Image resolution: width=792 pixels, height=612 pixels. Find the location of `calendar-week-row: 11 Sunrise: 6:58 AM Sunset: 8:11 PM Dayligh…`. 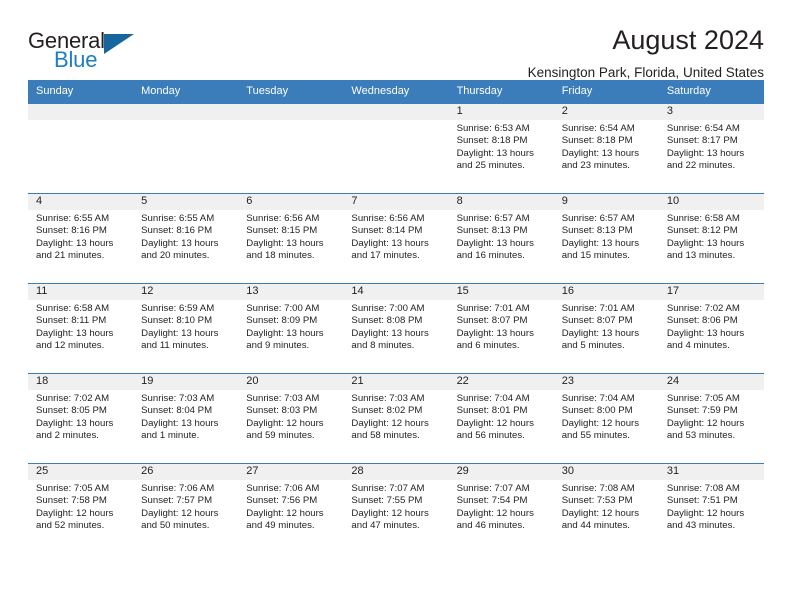

calendar-week-row: 11 Sunrise: 6:58 AM Sunset: 8:11 PM Dayligh… is located at coordinates (396, 327).